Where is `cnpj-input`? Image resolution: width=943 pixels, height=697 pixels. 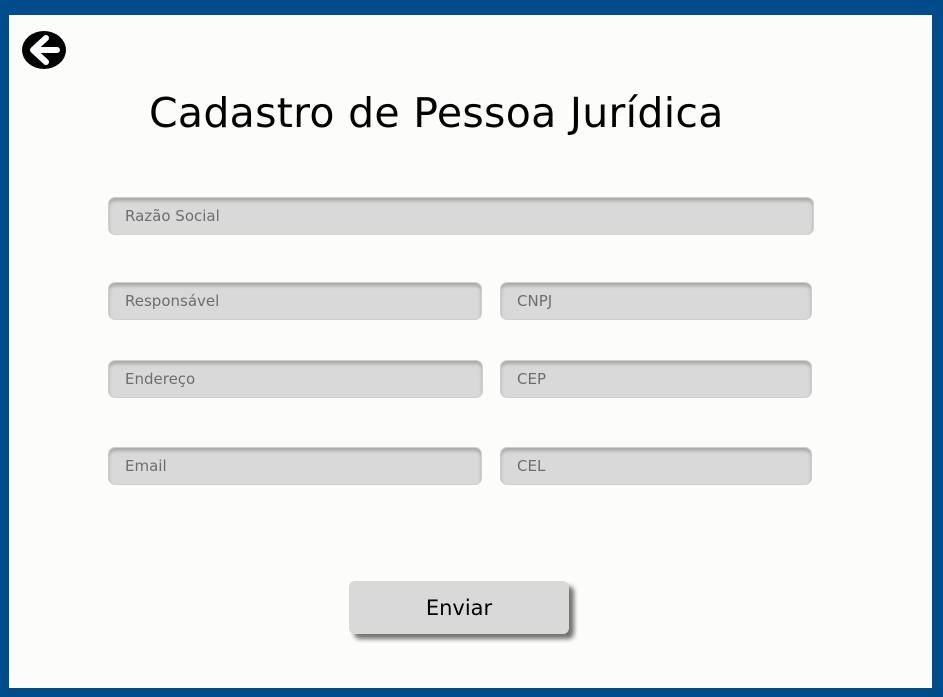
cnpj-input is located at coordinates (656, 301).